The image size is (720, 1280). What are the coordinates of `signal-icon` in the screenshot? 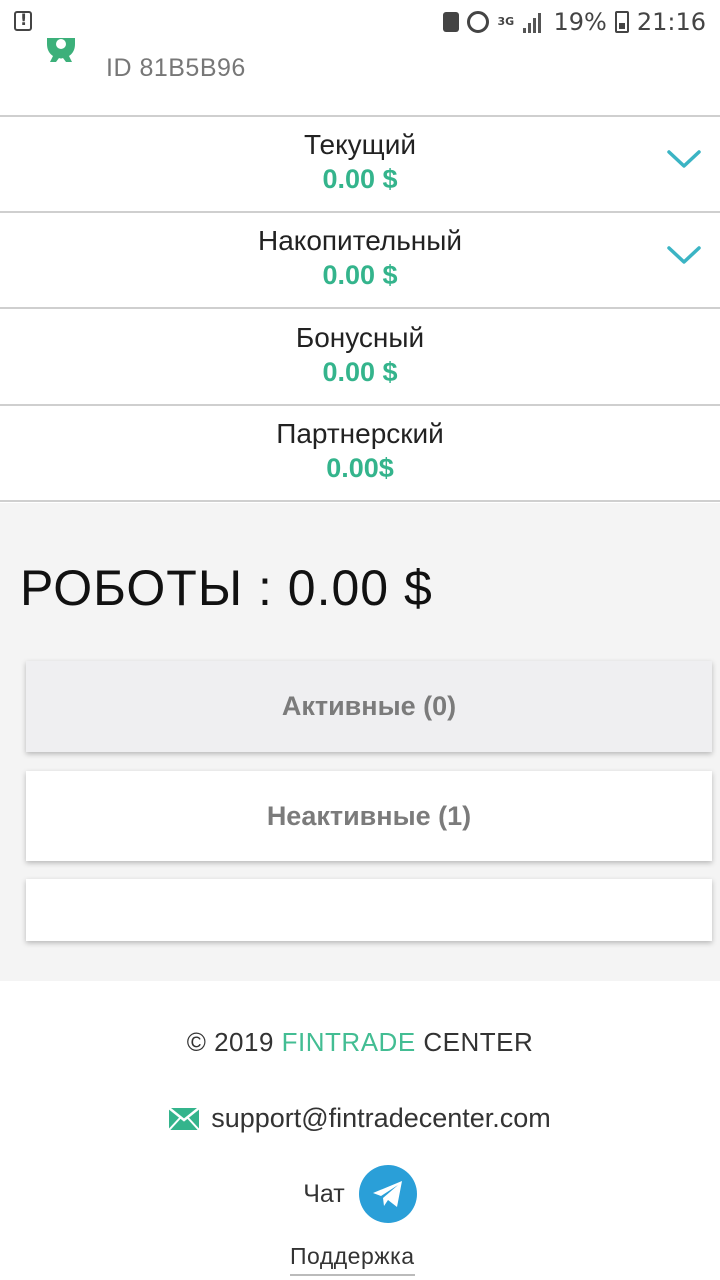 It's located at (534, 22).